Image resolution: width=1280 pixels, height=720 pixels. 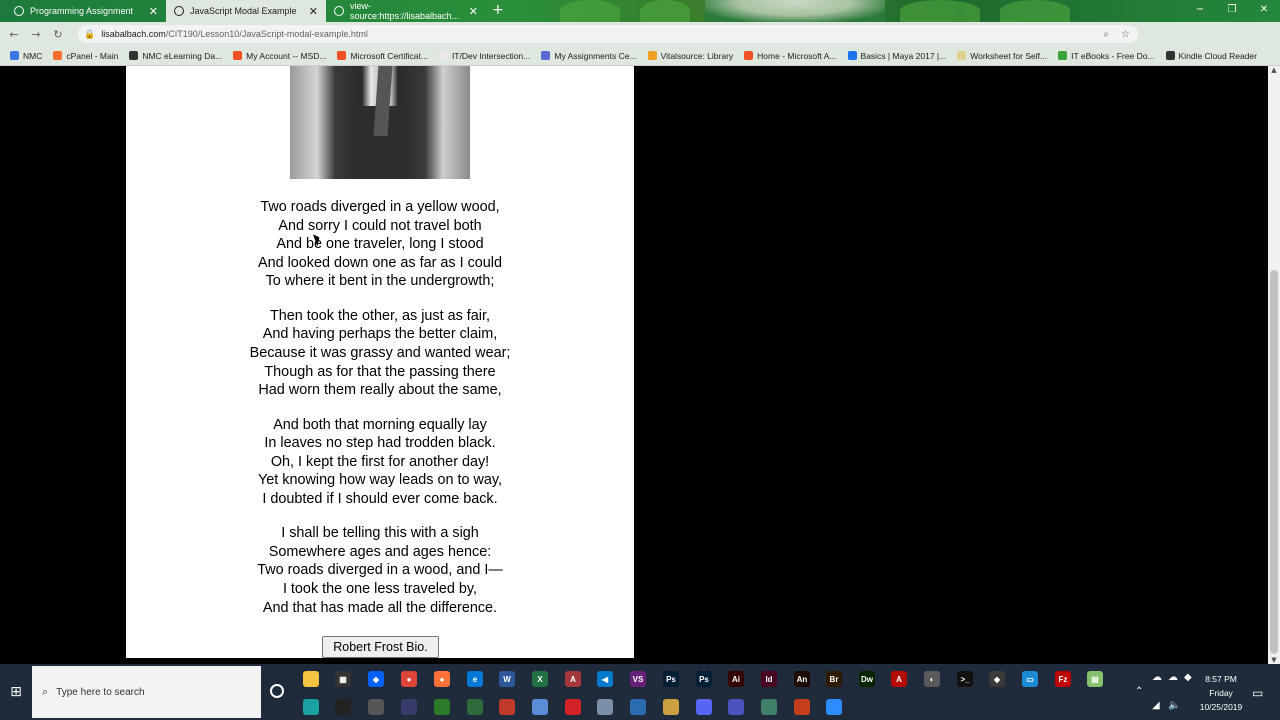 I want to click on bookmark-star-icon: ☆, so click(x=1125, y=34).